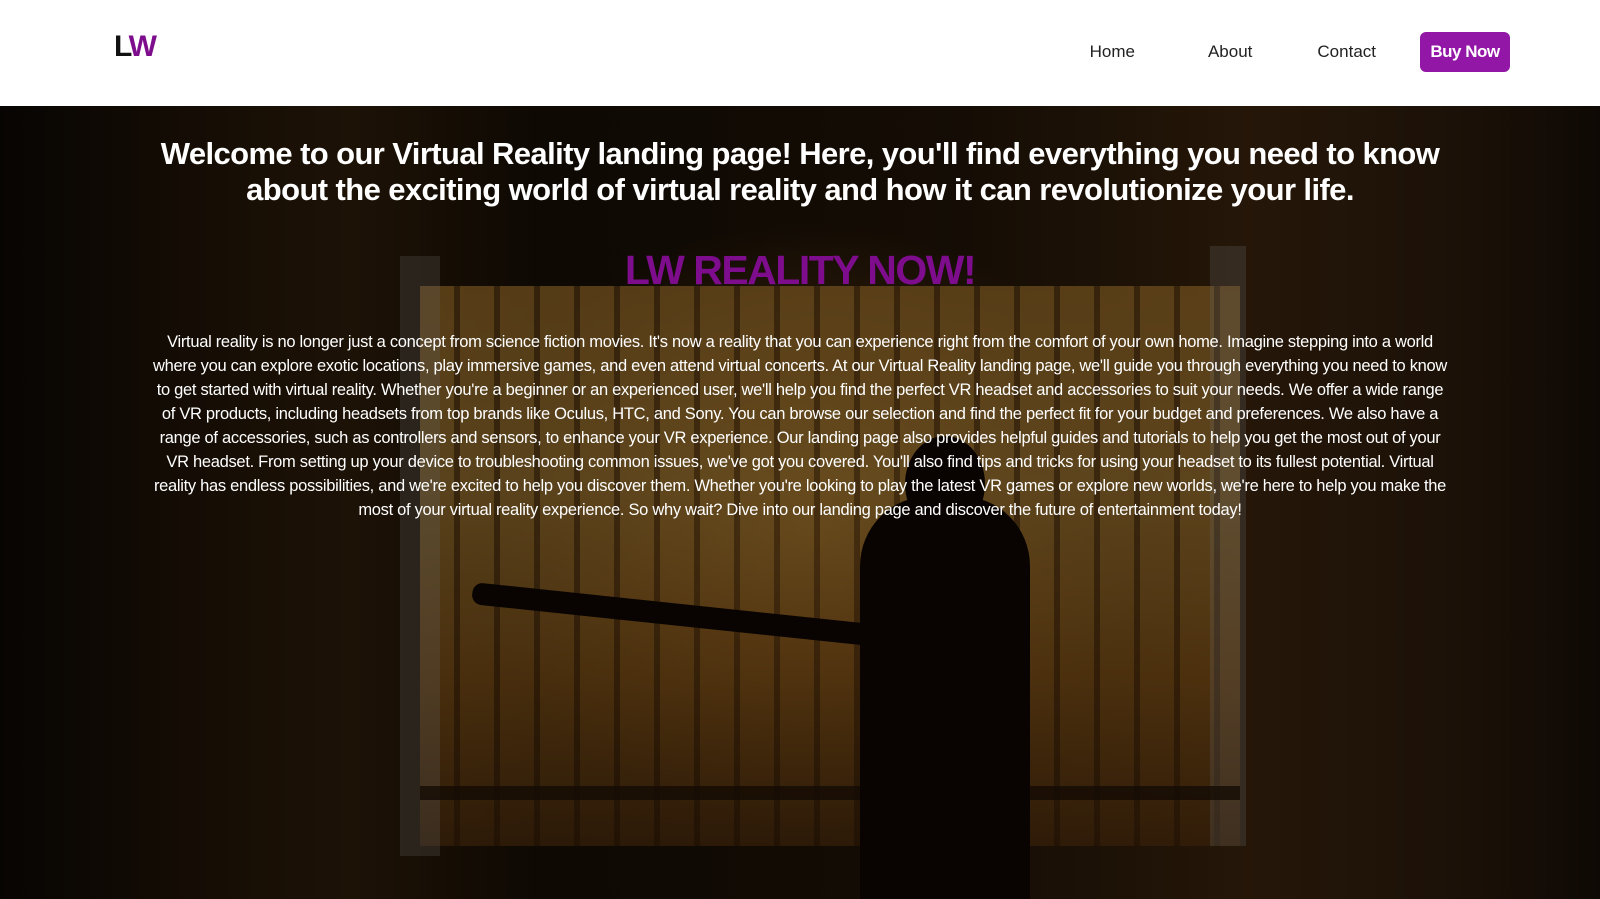 The height and width of the screenshot is (899, 1600). I want to click on nav-links: Home About Contact Buy Now, so click(1300, 51).